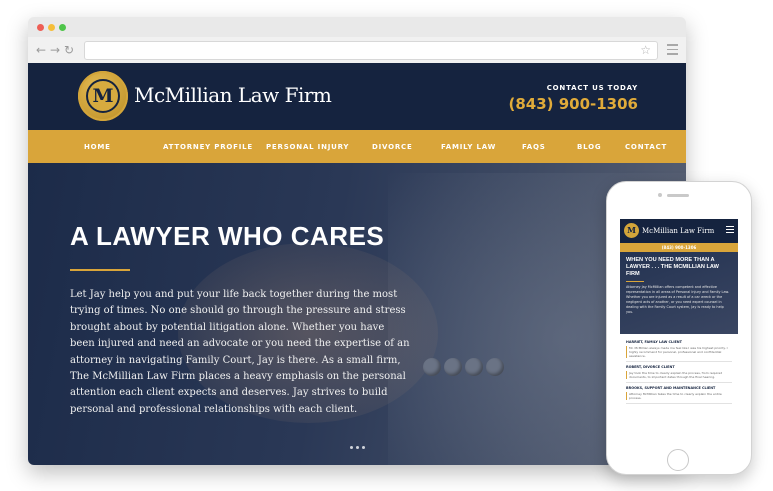  I want to click on suit-sleeve-buttons, so click(465, 369).